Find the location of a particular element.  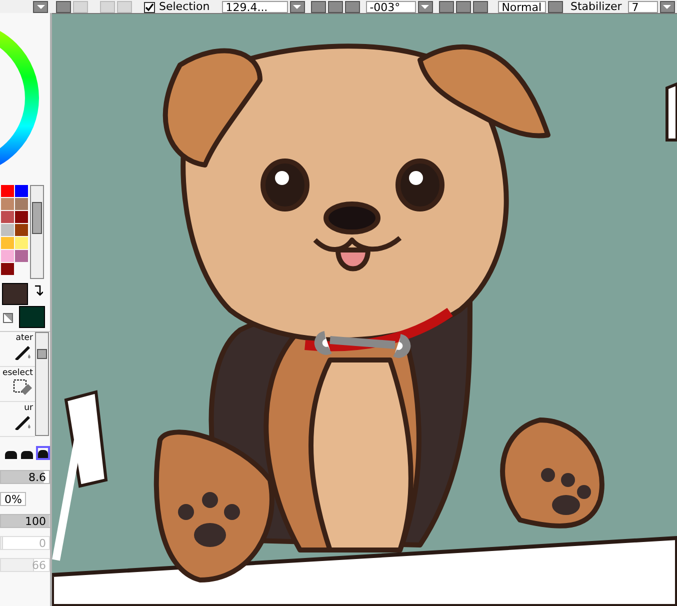

stabilizer-field: 7 is located at coordinates (643, 7).